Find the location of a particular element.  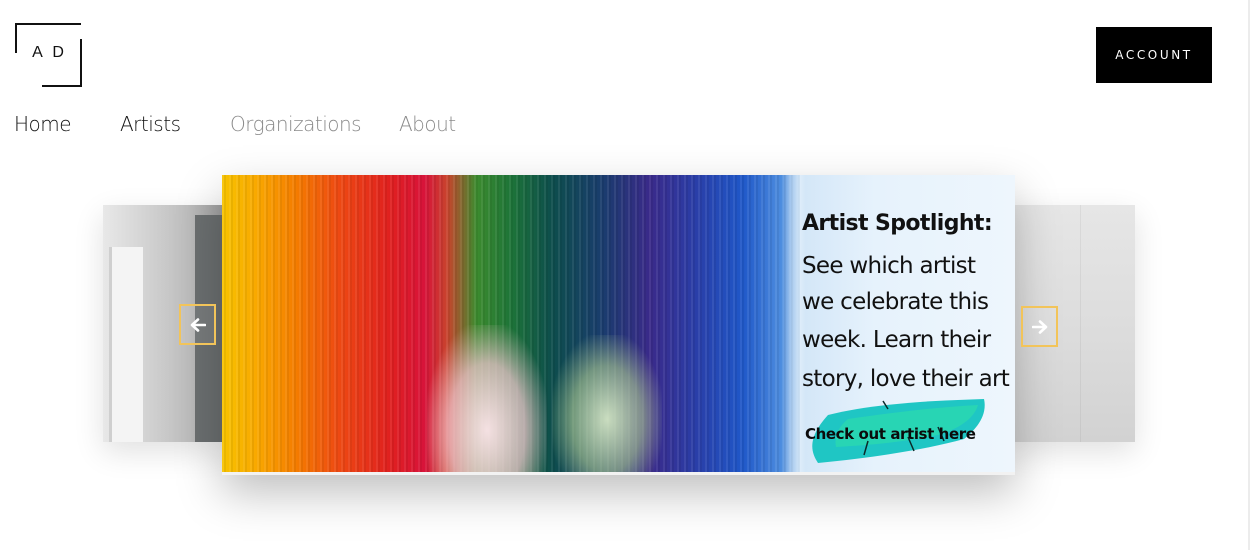

nav-item-home: Home is located at coordinates (43, 124).